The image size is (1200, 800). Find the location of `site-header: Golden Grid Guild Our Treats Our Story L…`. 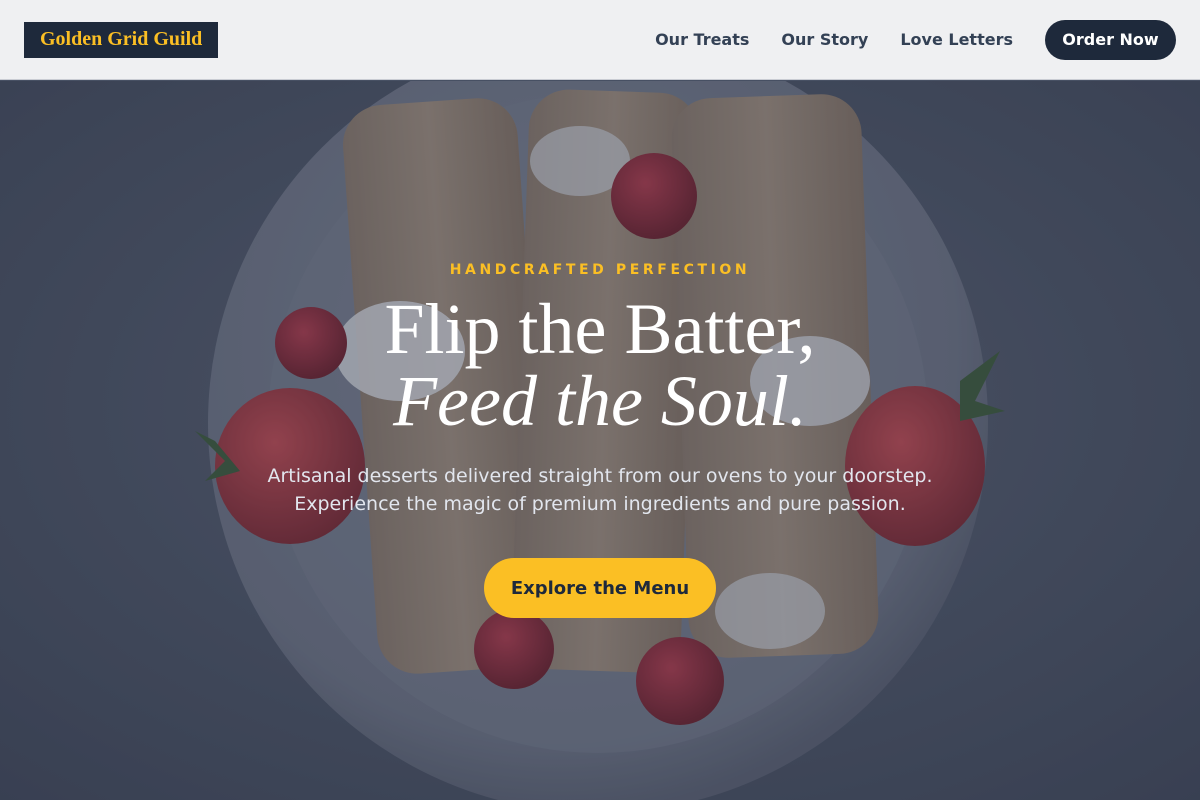

site-header: Golden Grid Guild Our Treats Our Story L… is located at coordinates (600, 40).